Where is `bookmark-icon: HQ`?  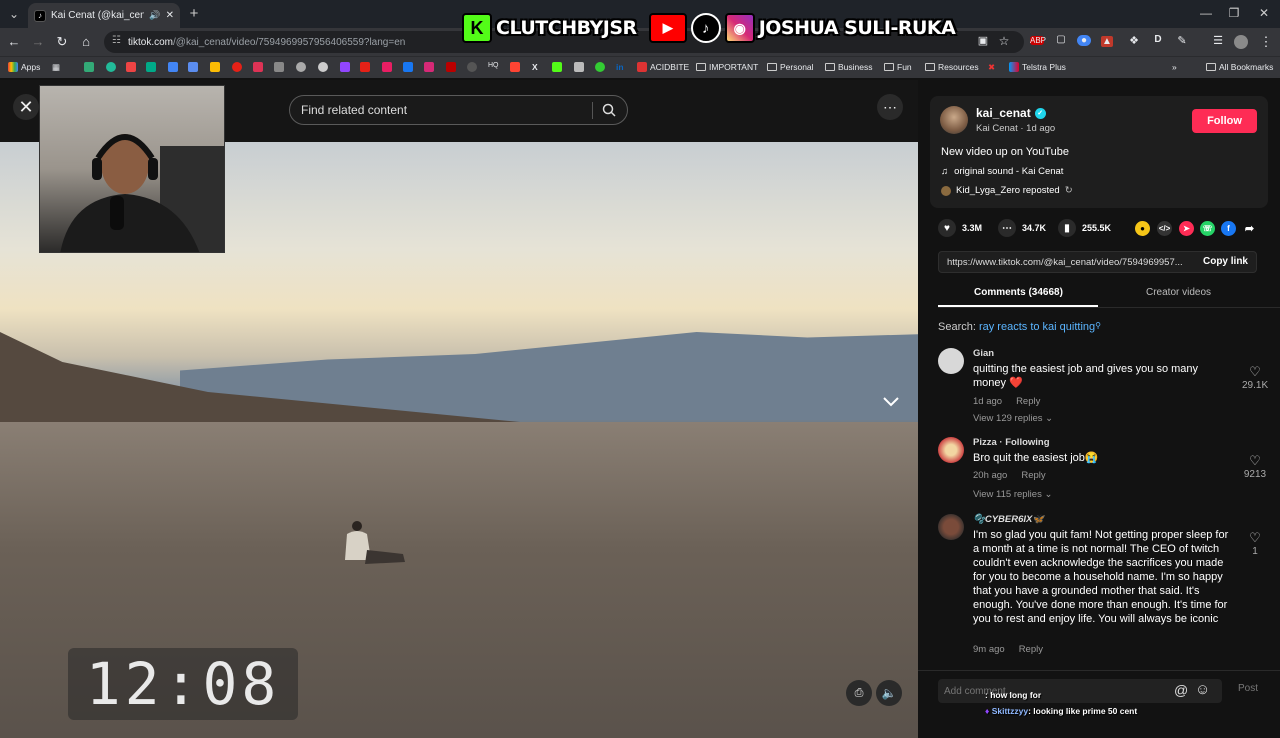
bookmark-icon: HQ is located at coordinates (493, 65).